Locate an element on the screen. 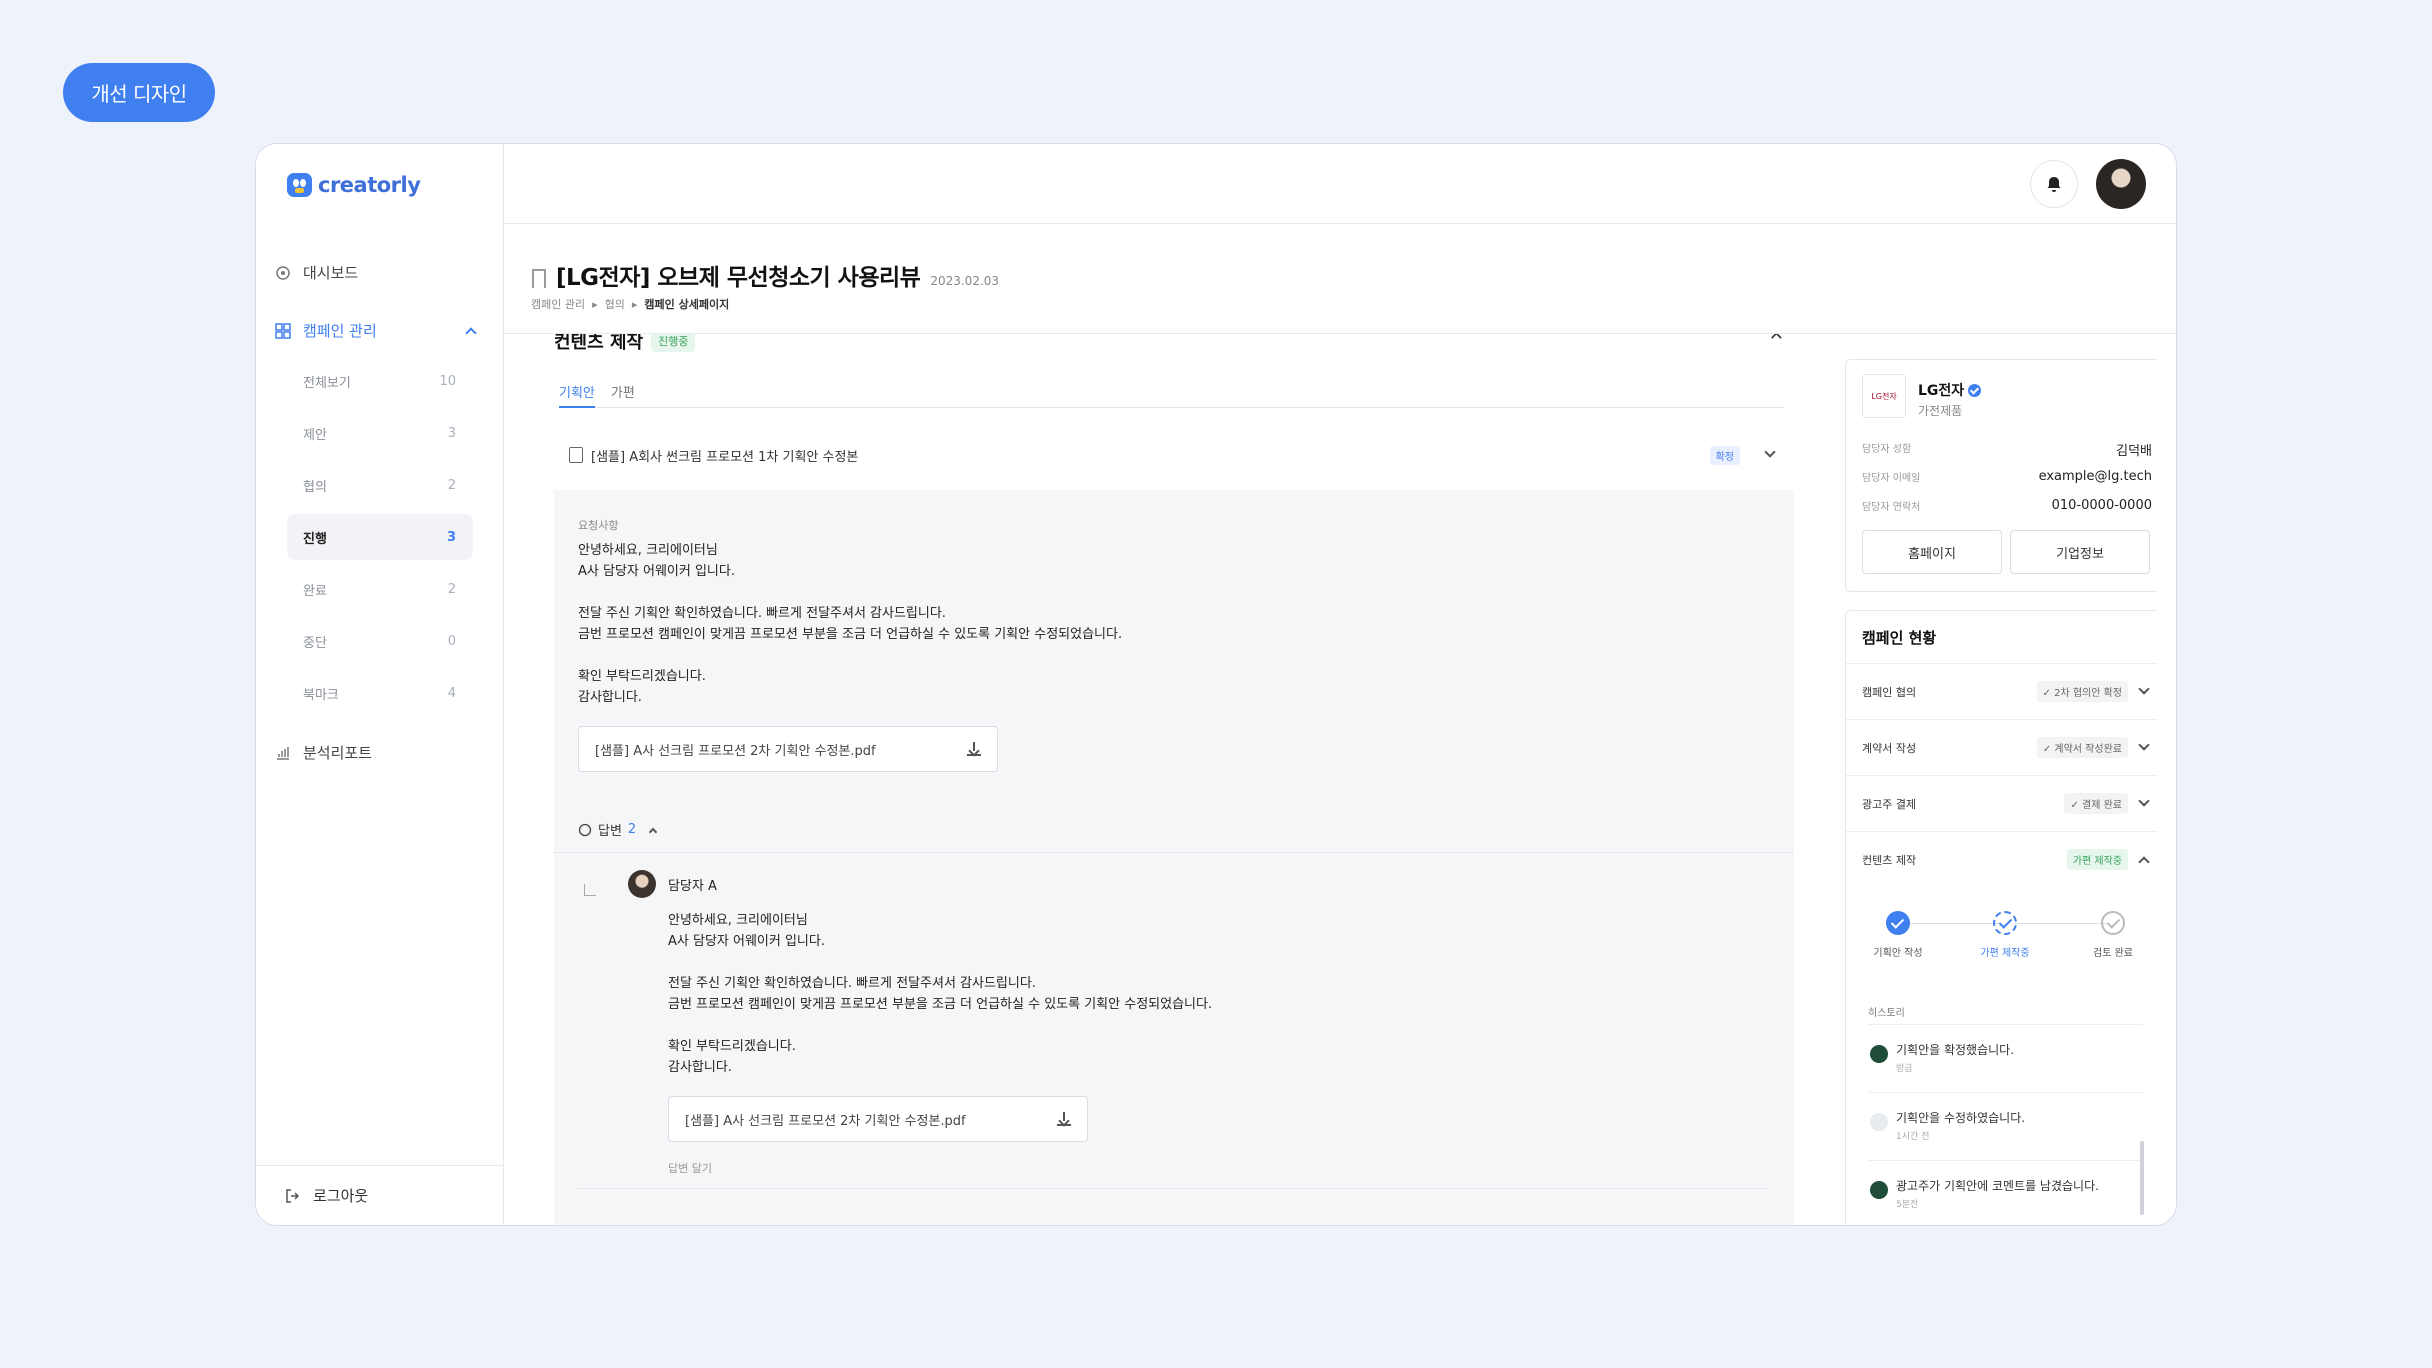 The width and height of the screenshot is (2432, 1368). breadcrumb: 캠페인 관리 ▸ 협의 ▸ 캠페인 상세페이지 is located at coordinates (630, 304).